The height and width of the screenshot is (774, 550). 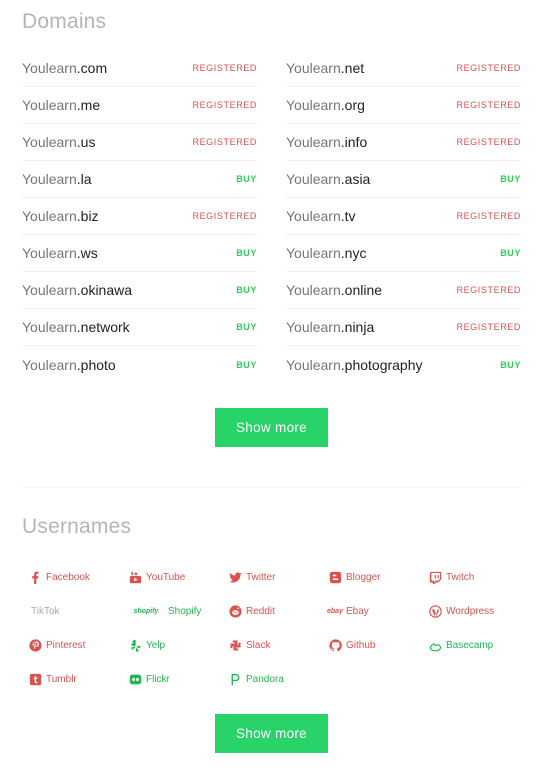 What do you see at coordinates (139, 68) in the screenshot?
I see `domain-row: Youlearn.com REGISTERED` at bounding box center [139, 68].